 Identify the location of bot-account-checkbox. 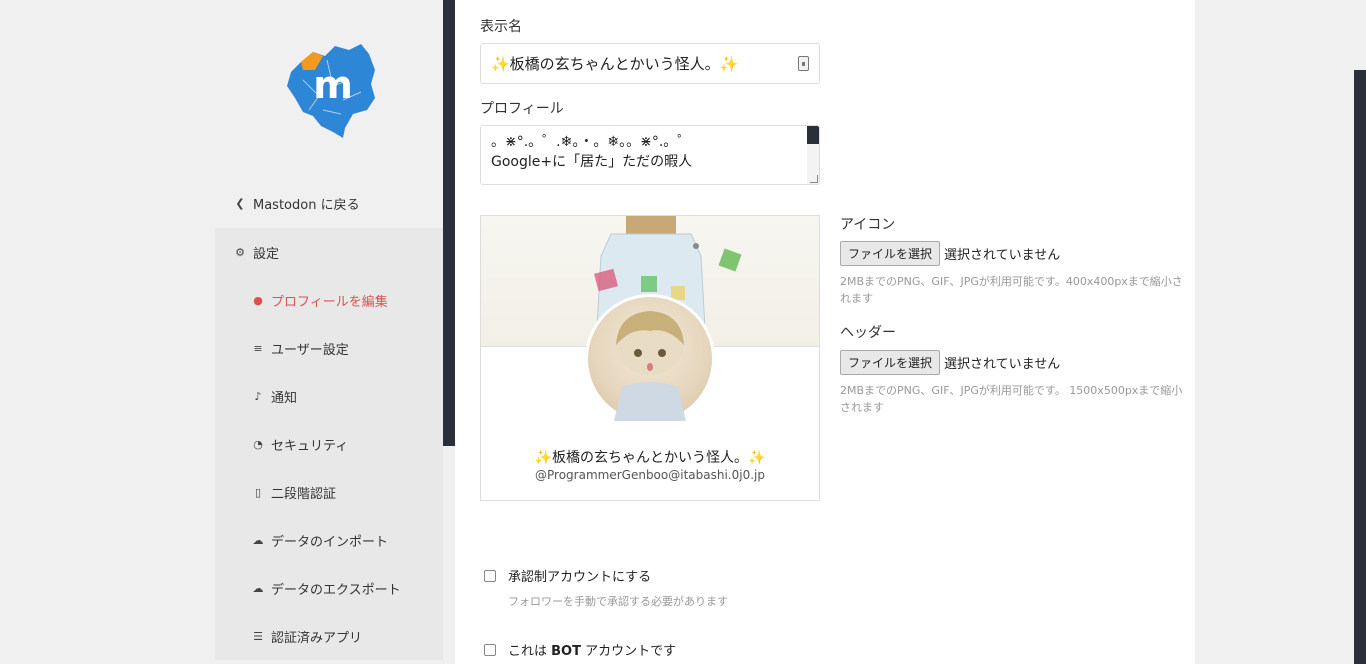
(490, 649).